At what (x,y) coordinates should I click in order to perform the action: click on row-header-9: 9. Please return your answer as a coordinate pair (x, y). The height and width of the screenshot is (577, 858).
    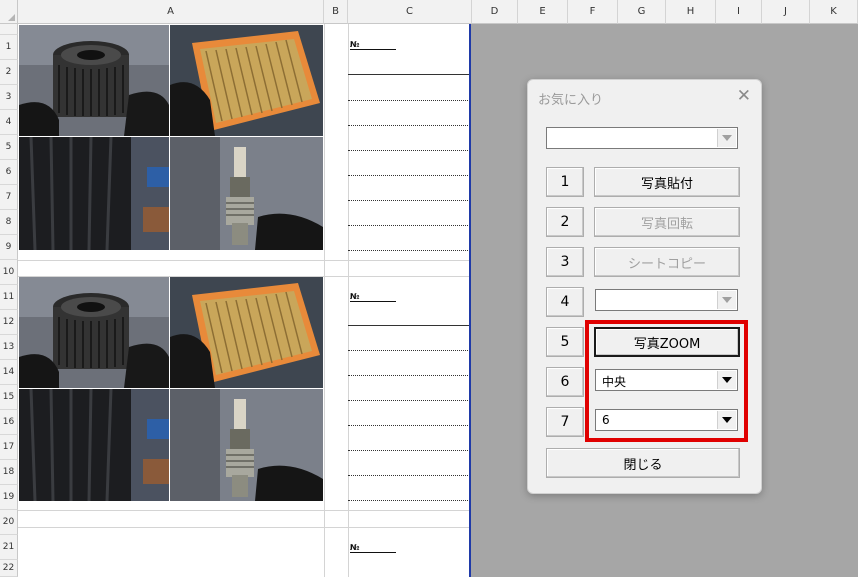
    Looking at the image, I should click on (9, 247).